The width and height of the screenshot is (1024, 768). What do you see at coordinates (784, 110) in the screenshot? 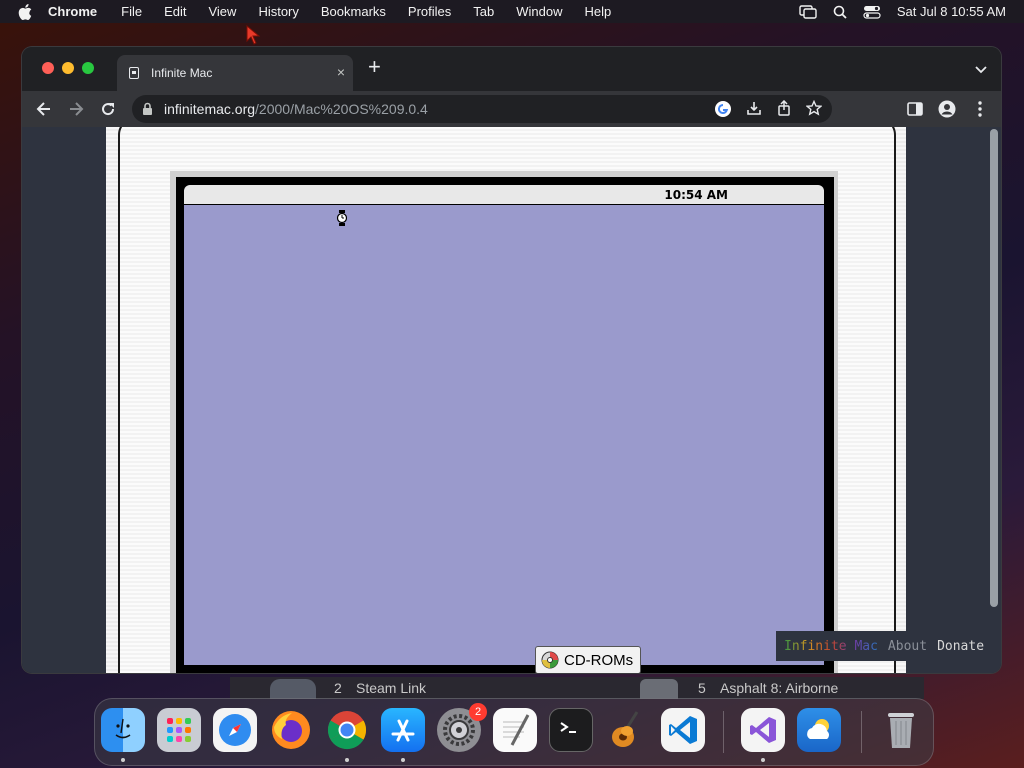
I see `share-icon` at bounding box center [784, 110].